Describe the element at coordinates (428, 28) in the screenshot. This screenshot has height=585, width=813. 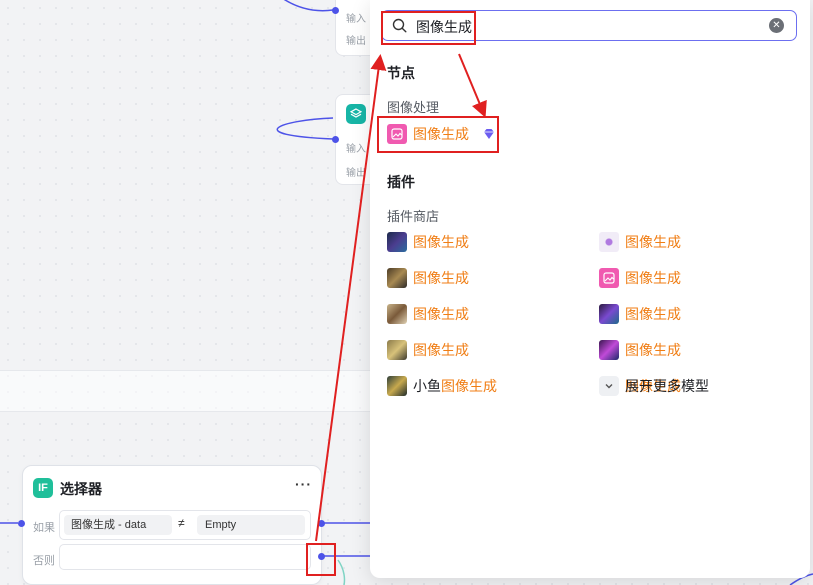
I see `annotation-box-search` at that location.